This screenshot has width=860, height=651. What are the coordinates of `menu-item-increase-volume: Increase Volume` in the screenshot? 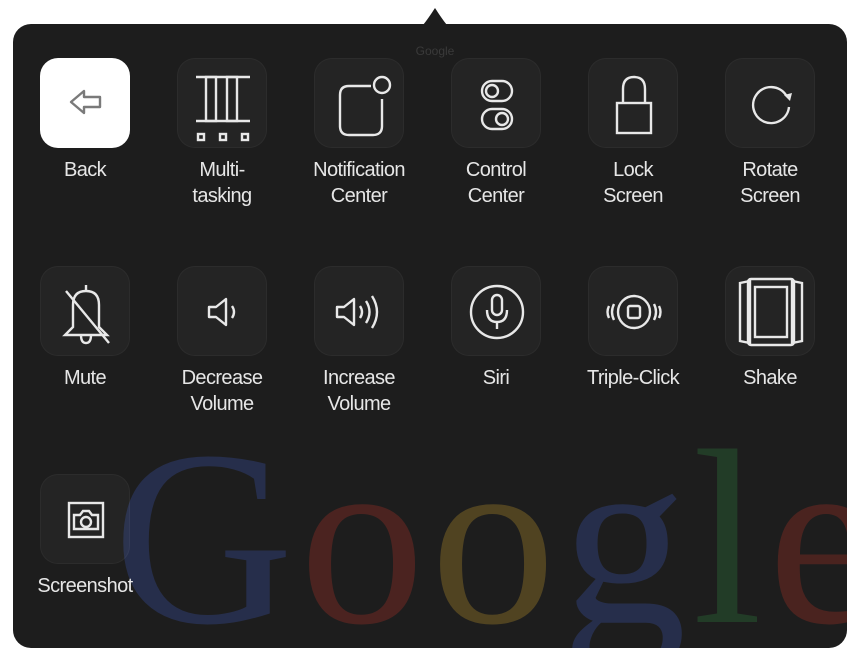 It's located at (359, 356).